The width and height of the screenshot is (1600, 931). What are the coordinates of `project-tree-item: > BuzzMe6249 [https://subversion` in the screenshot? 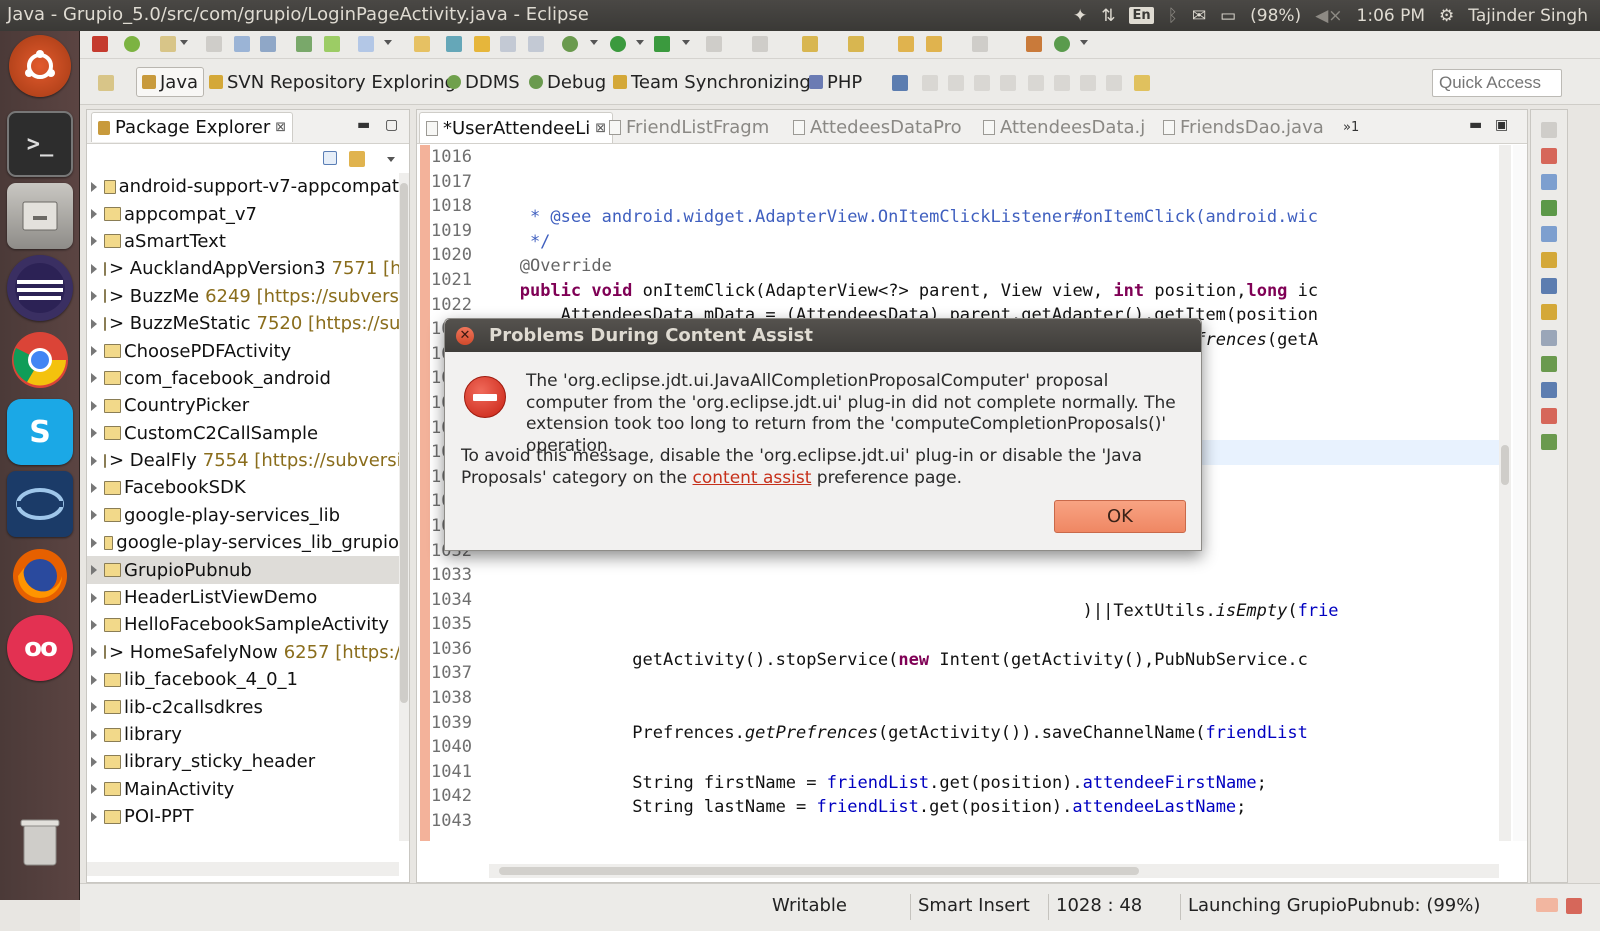 It's located at (243, 296).